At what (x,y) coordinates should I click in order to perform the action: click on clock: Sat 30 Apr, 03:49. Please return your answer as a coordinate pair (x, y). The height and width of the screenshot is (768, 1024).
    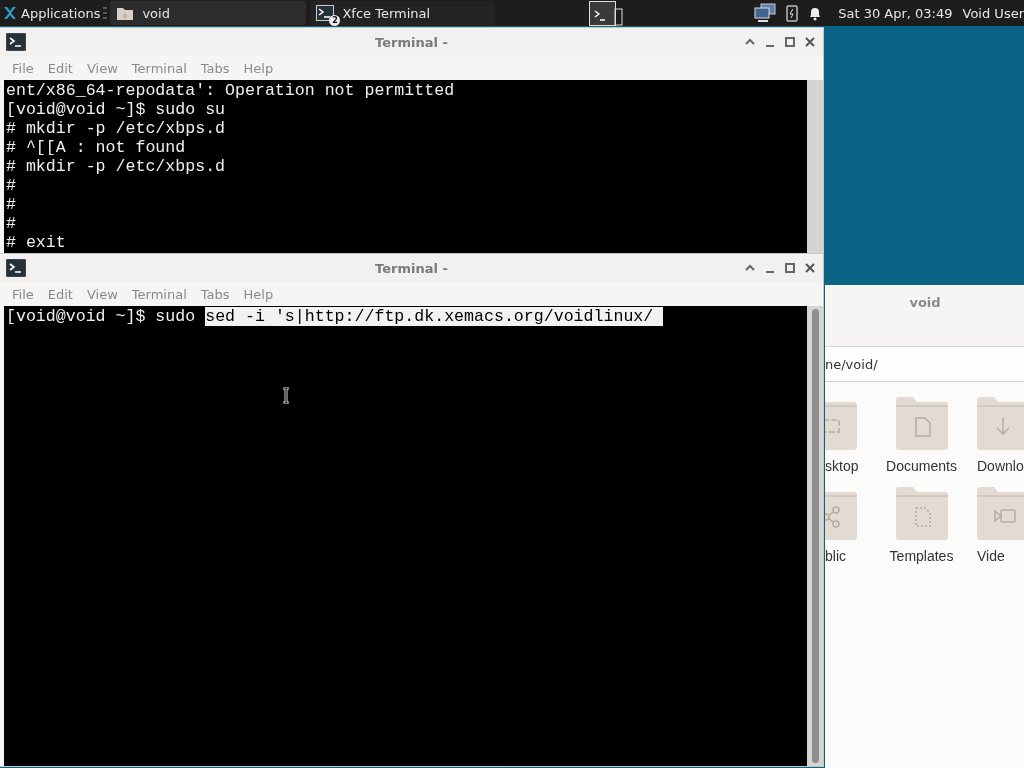
    Looking at the image, I should click on (895, 13).